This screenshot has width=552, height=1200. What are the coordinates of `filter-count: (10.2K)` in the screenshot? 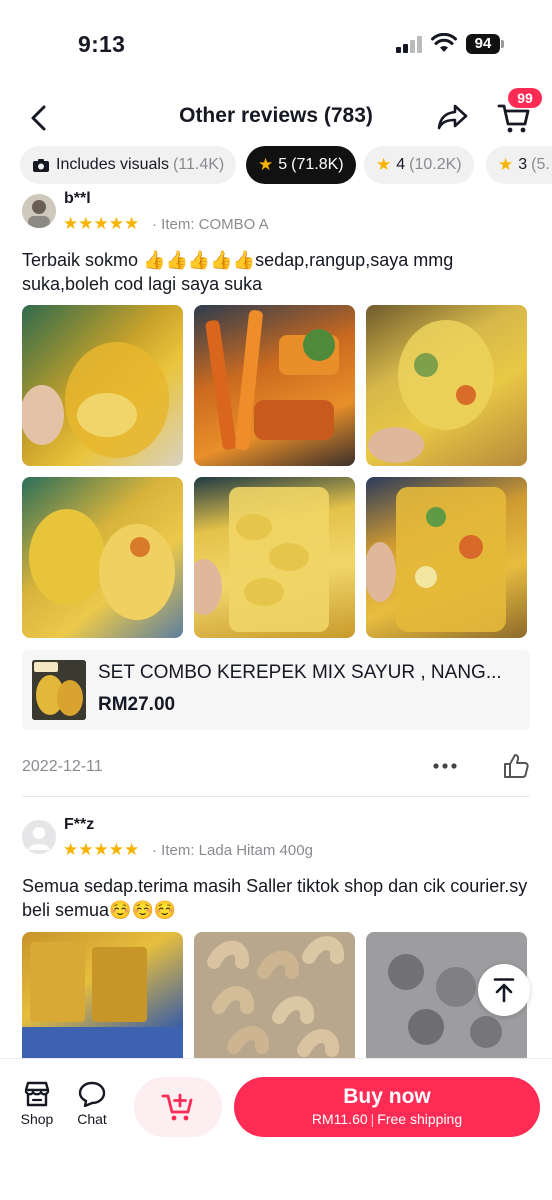 It's located at (435, 164).